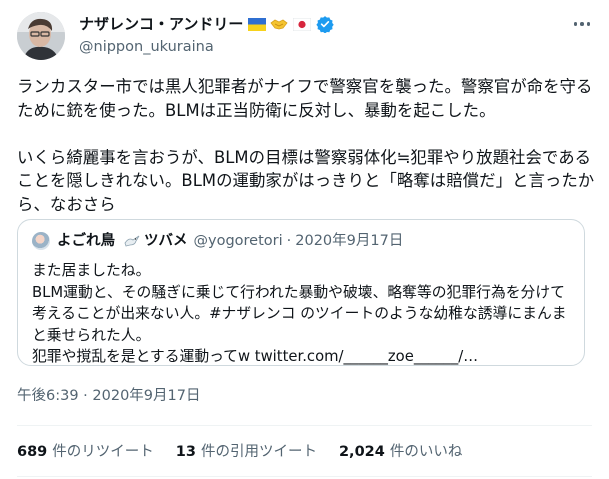 Image resolution: width=609 pixels, height=479 pixels. What do you see at coordinates (41, 36) in the screenshot?
I see `author-avatar` at bounding box center [41, 36].